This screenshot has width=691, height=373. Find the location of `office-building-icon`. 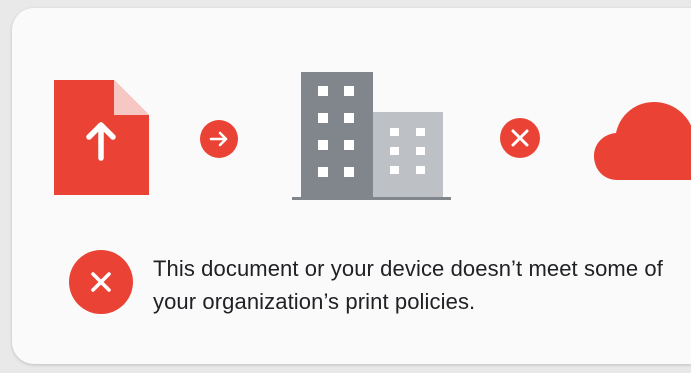

office-building-icon is located at coordinates (371, 136).